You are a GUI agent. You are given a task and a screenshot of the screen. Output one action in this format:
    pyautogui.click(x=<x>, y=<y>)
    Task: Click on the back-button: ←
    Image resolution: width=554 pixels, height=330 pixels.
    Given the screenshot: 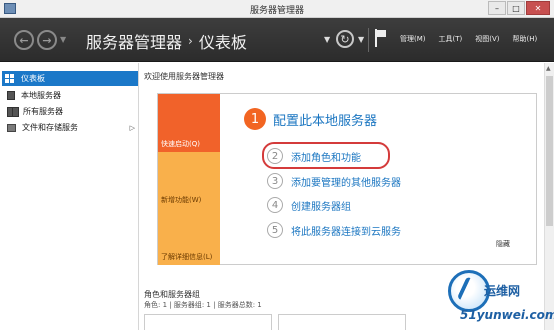 What is the action you would take?
    pyautogui.click(x=24, y=40)
    